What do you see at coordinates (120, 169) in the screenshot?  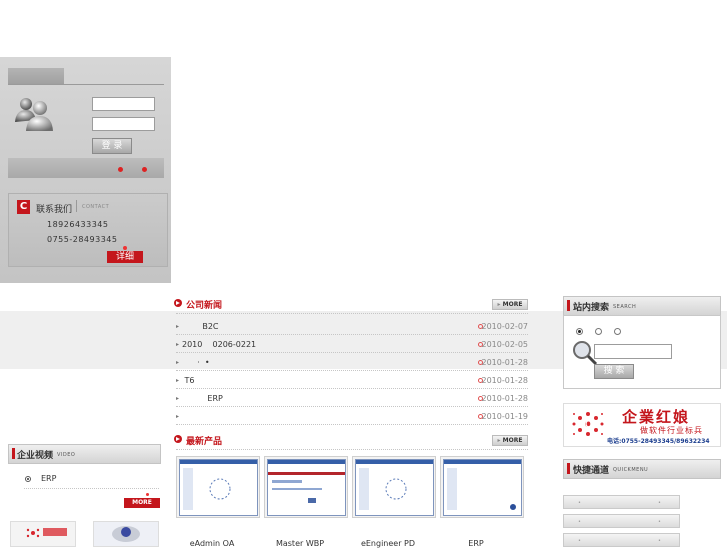 I see `register-dot-icon` at bounding box center [120, 169].